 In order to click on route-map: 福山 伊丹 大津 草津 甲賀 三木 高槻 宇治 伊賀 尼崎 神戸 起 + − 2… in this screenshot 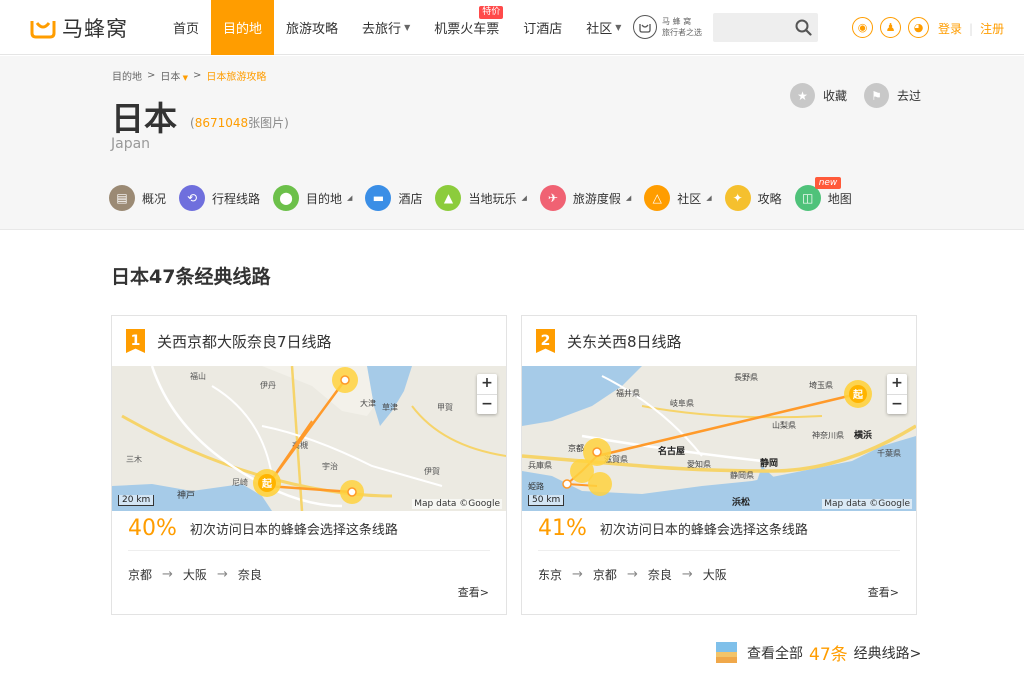, I will do `click(309, 438)`.